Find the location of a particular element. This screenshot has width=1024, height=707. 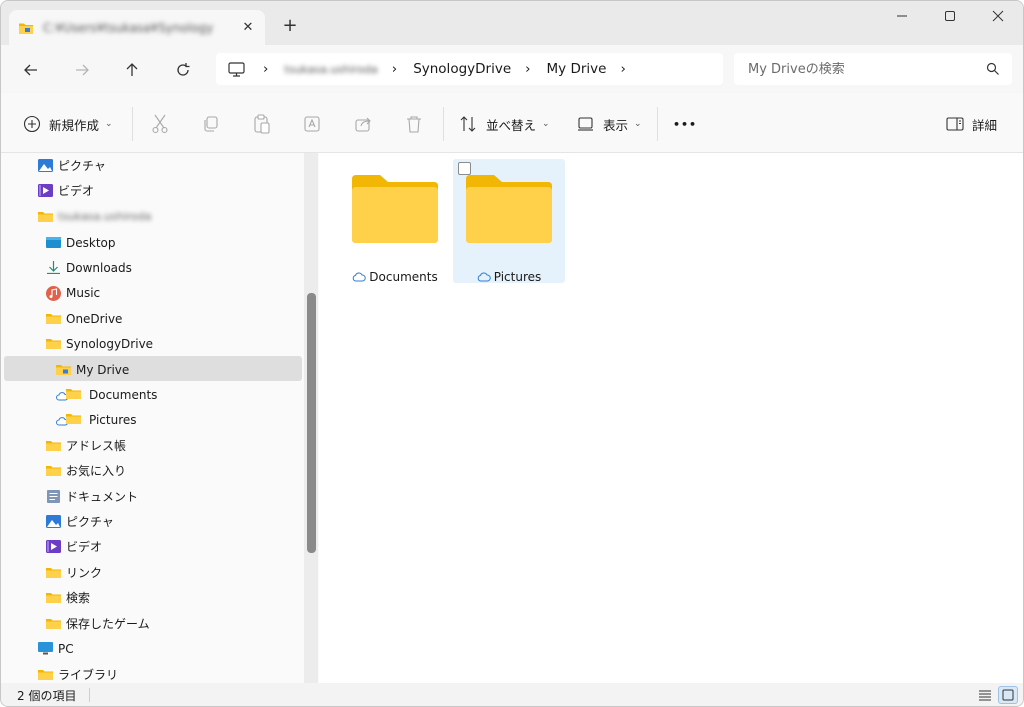

folder-name: Pictures is located at coordinates (509, 277).